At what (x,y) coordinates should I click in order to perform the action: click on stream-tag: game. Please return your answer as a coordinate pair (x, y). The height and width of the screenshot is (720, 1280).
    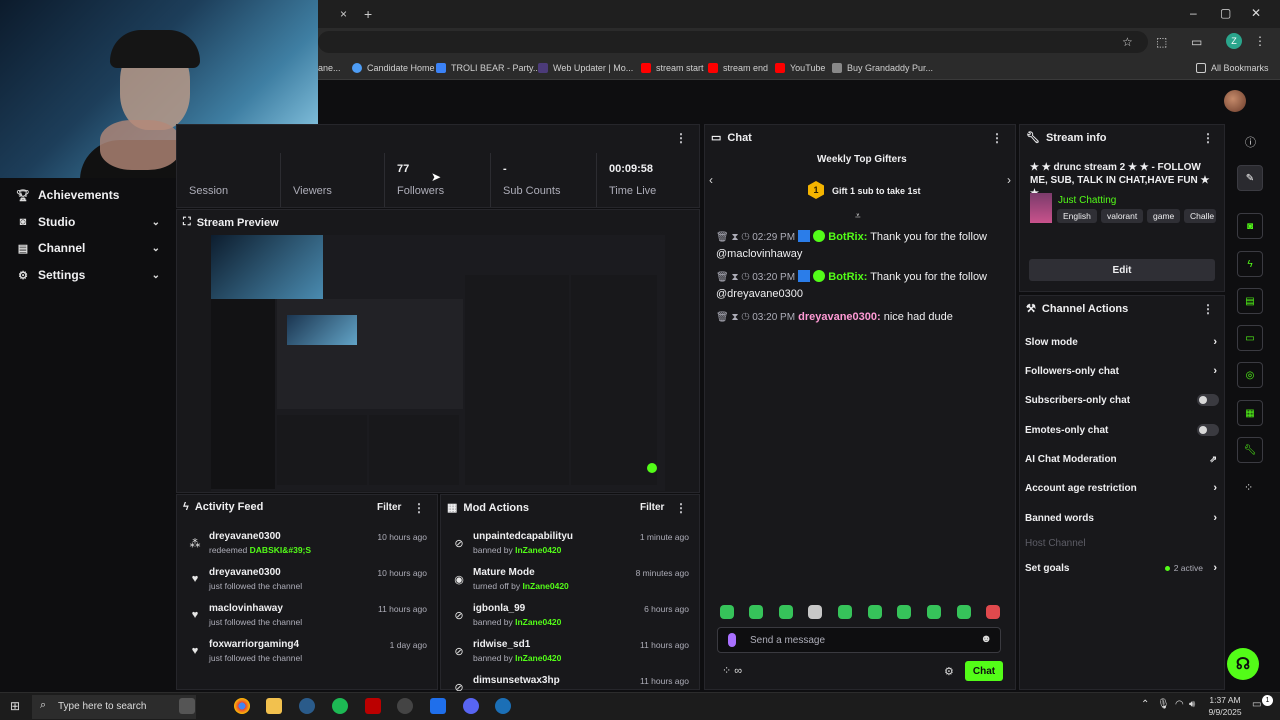
    Looking at the image, I should click on (1164, 216).